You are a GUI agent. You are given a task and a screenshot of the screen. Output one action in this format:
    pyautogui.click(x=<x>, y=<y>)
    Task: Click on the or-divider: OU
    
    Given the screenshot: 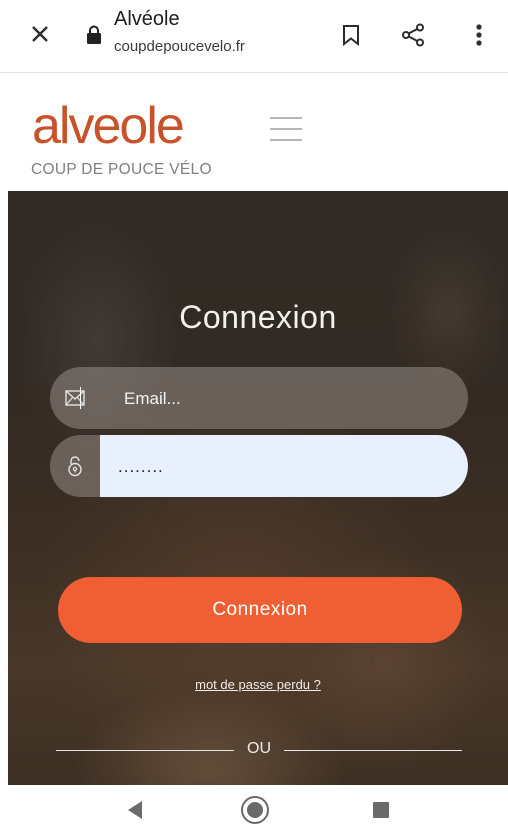 What is the action you would take?
    pyautogui.click(x=259, y=750)
    